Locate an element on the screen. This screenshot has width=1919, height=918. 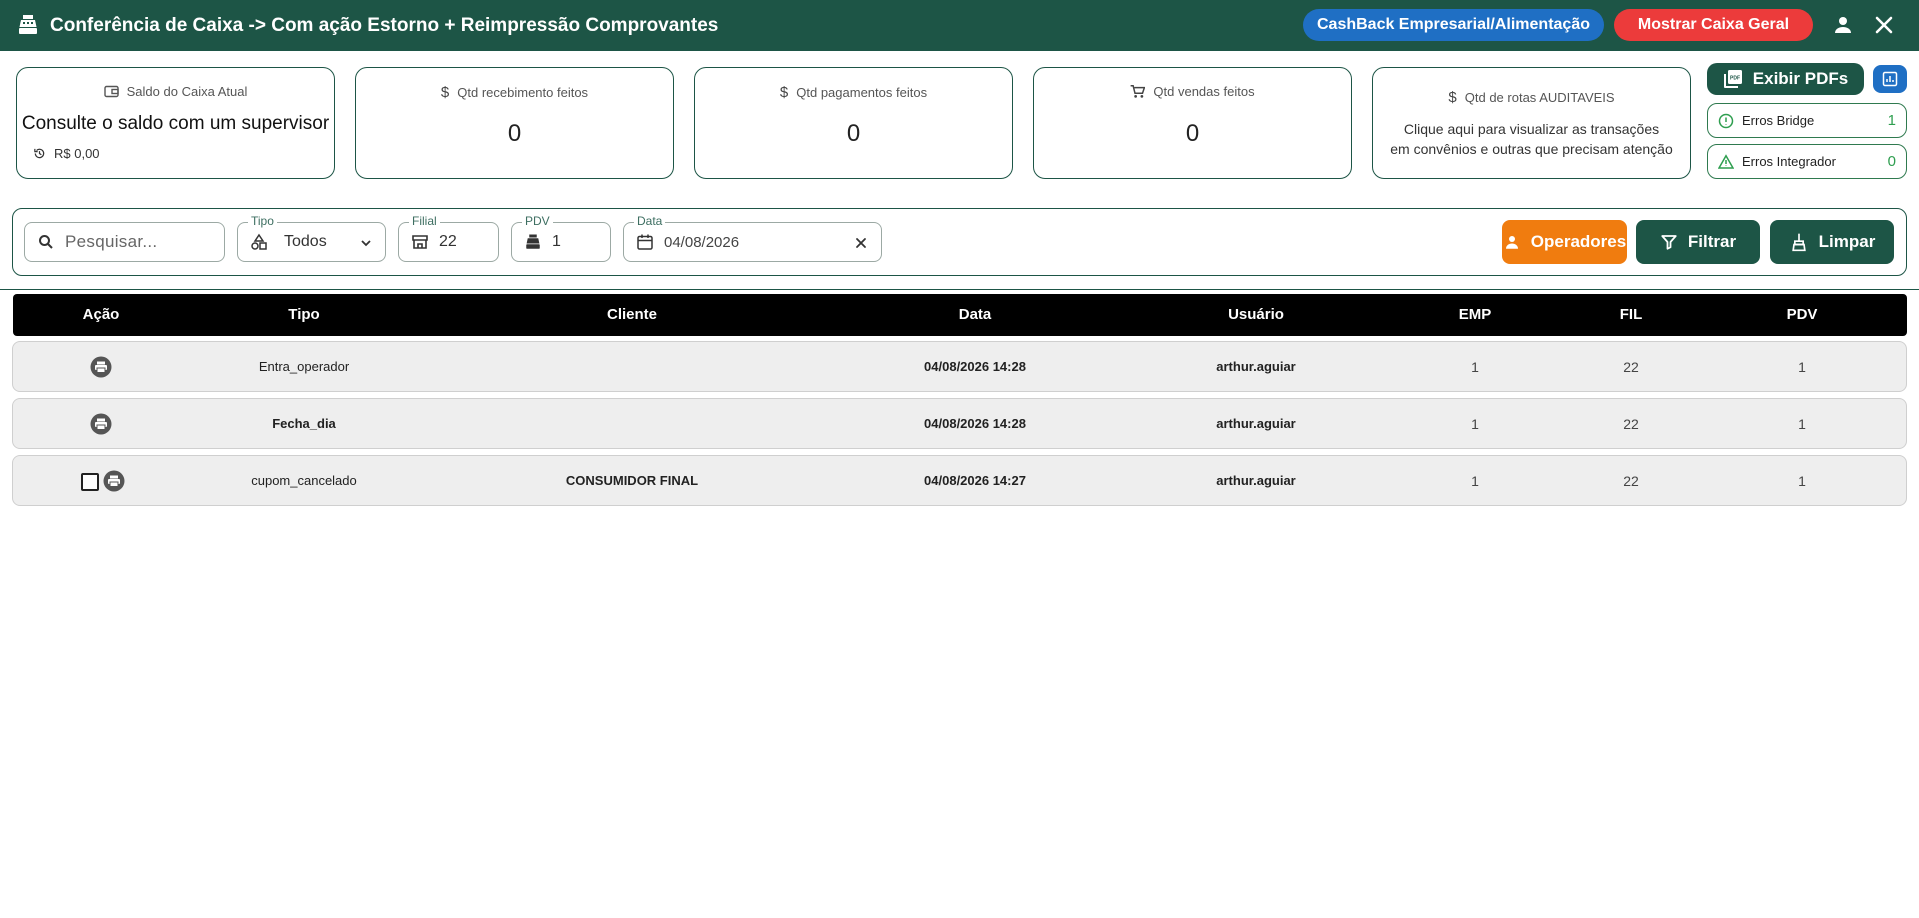
exibir-pdfs-button: PDF Exibir PDFs is located at coordinates (1785, 79).